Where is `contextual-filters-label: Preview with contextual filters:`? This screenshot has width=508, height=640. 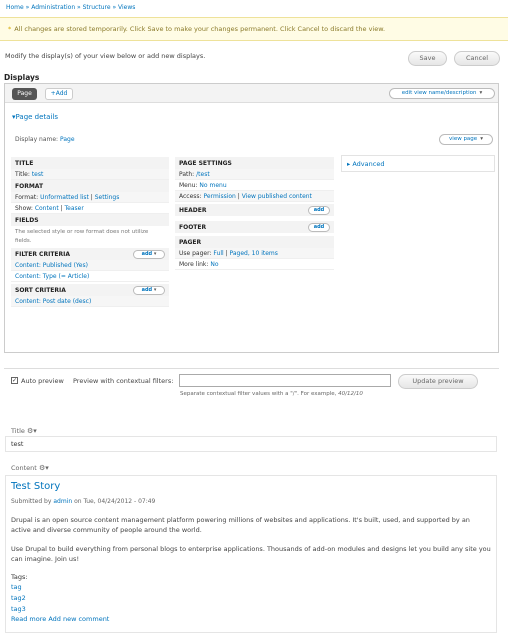
contextual-filters-label: Preview with contextual filters: is located at coordinates (123, 381).